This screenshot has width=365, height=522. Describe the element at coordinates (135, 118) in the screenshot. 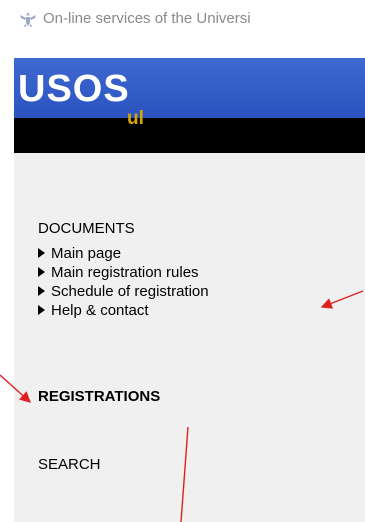

I see `ul-logo-sub: ul` at that location.